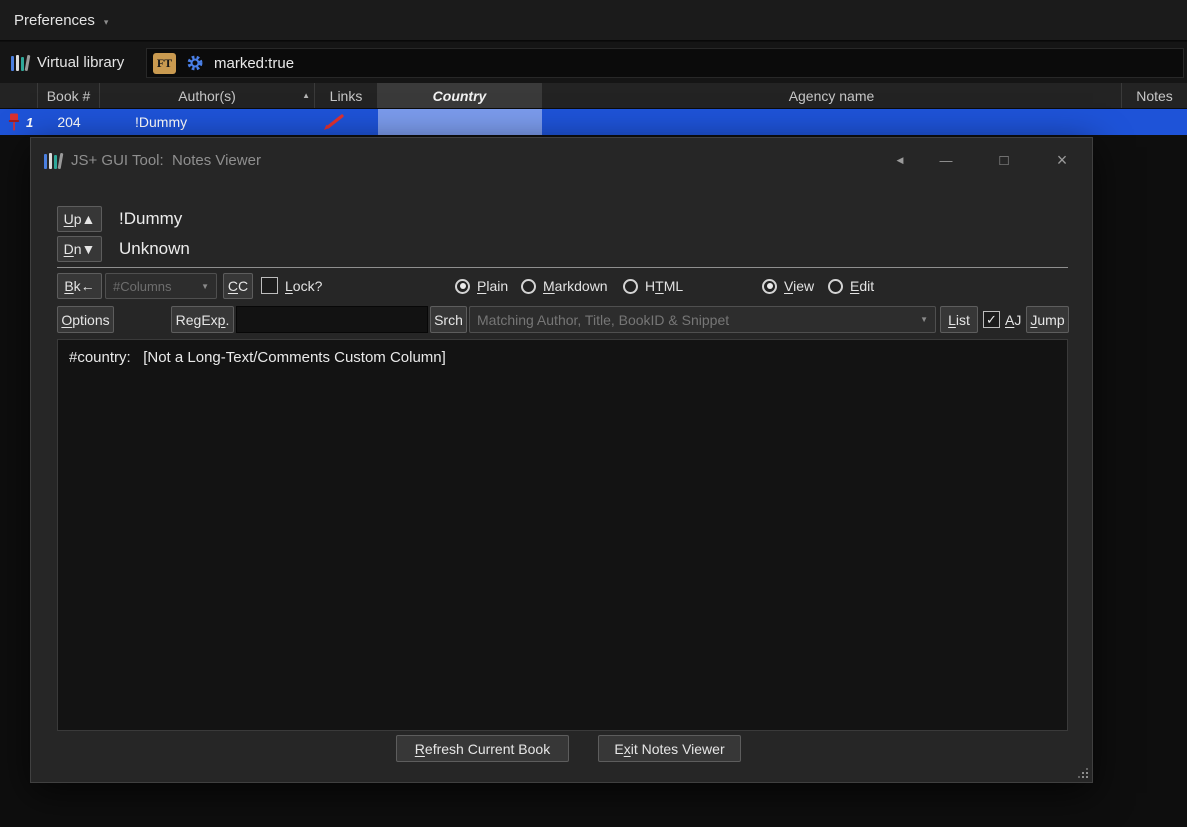 Image resolution: width=1187 pixels, height=827 pixels. I want to click on bk-button: Bk←, so click(79, 286).